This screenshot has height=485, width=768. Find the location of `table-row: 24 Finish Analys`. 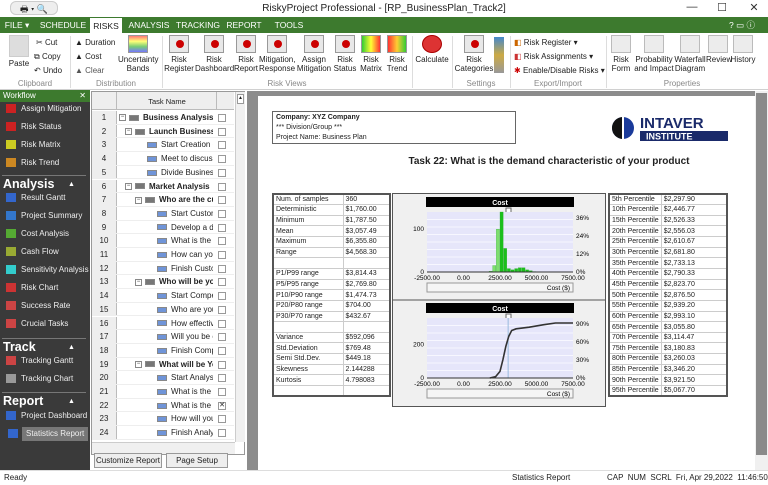

table-row: 24 Finish Analys is located at coordinates (163, 433).